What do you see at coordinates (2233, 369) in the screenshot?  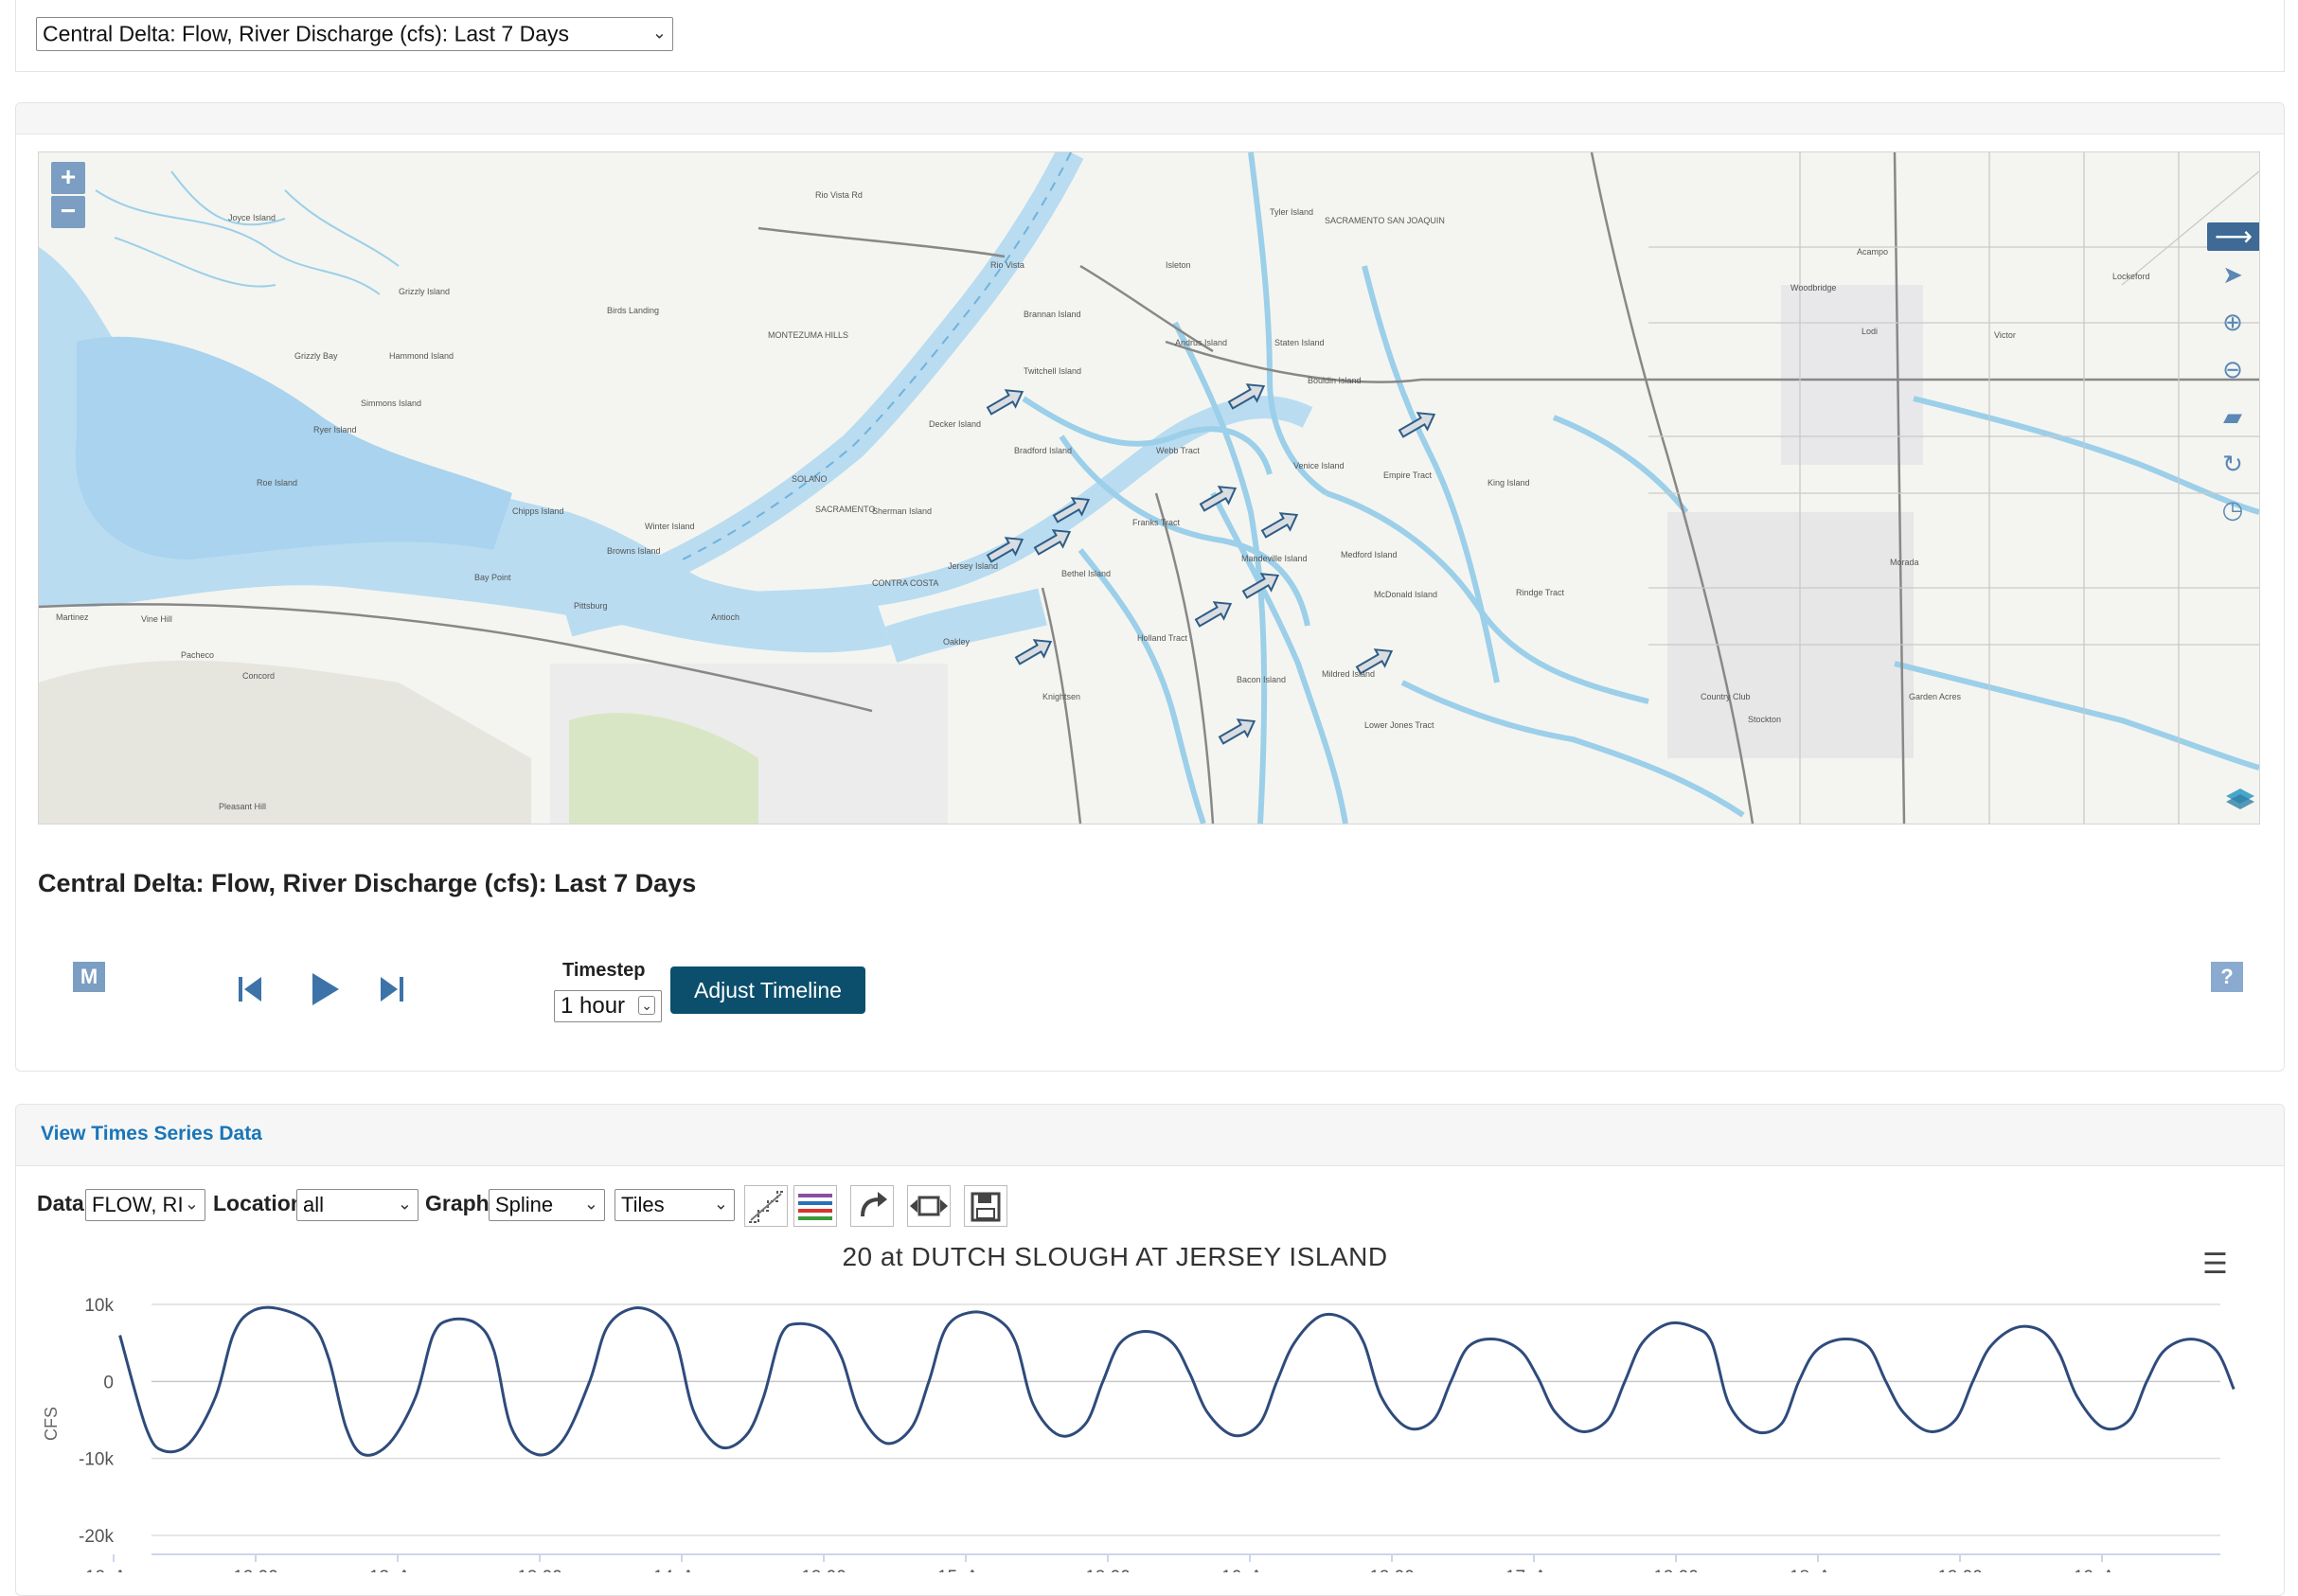 I see `zoom-out-icon: ⊖` at bounding box center [2233, 369].